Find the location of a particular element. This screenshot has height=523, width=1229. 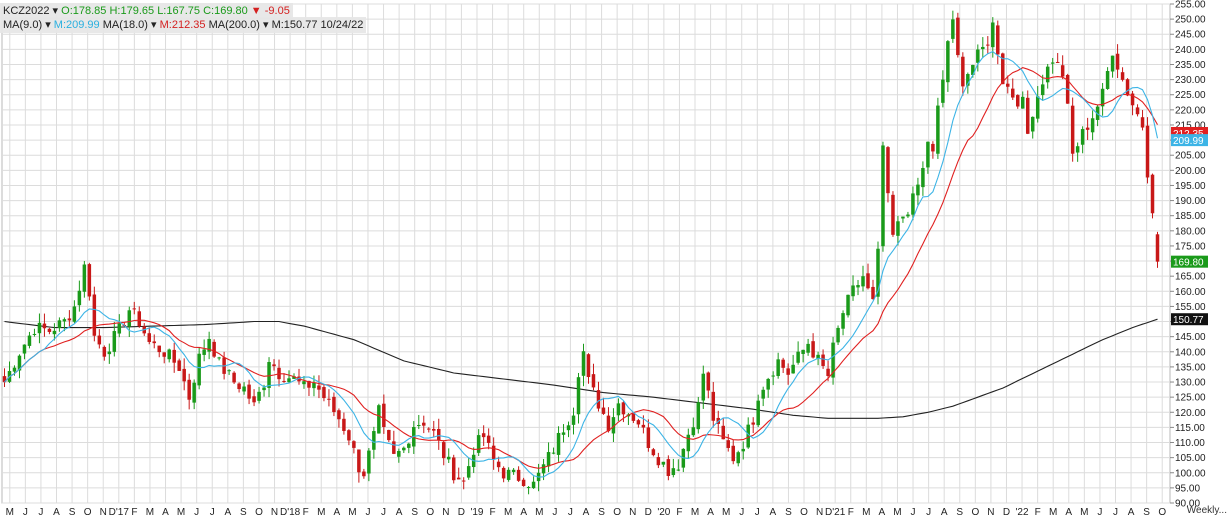

ma18-dropdown-icon: ▾ is located at coordinates (154, 25).